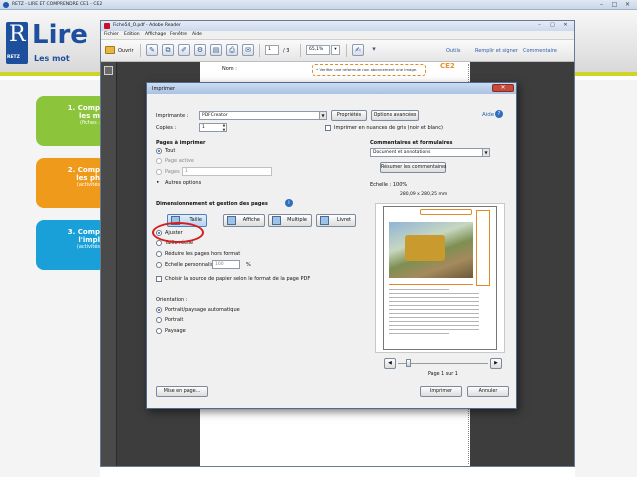  Describe the element at coordinates (179, 161) in the screenshot. I see `pages-active-label: Page active` at that location.